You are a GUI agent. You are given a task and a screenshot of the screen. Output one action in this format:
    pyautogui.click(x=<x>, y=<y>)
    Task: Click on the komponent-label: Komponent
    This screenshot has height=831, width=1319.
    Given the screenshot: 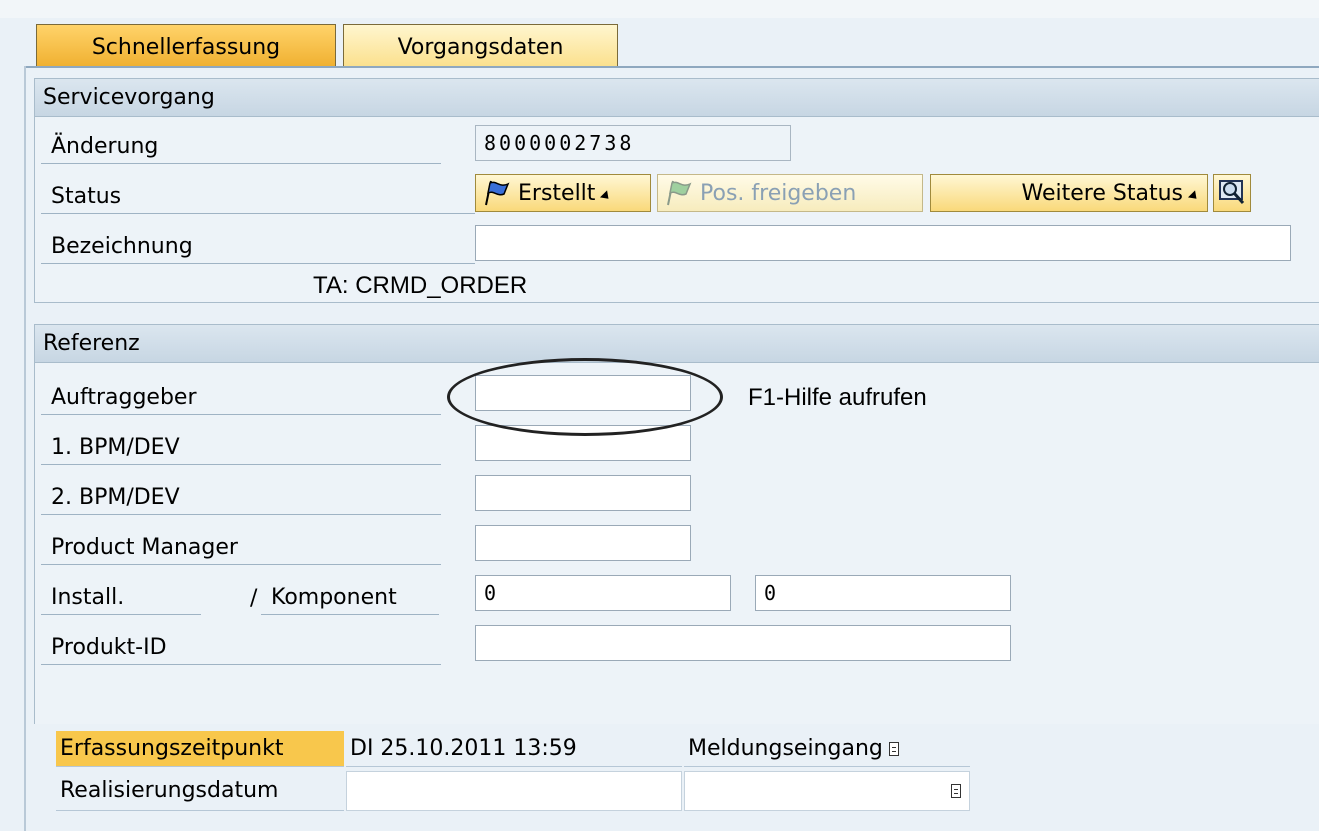 What is the action you would take?
    pyautogui.click(x=350, y=598)
    